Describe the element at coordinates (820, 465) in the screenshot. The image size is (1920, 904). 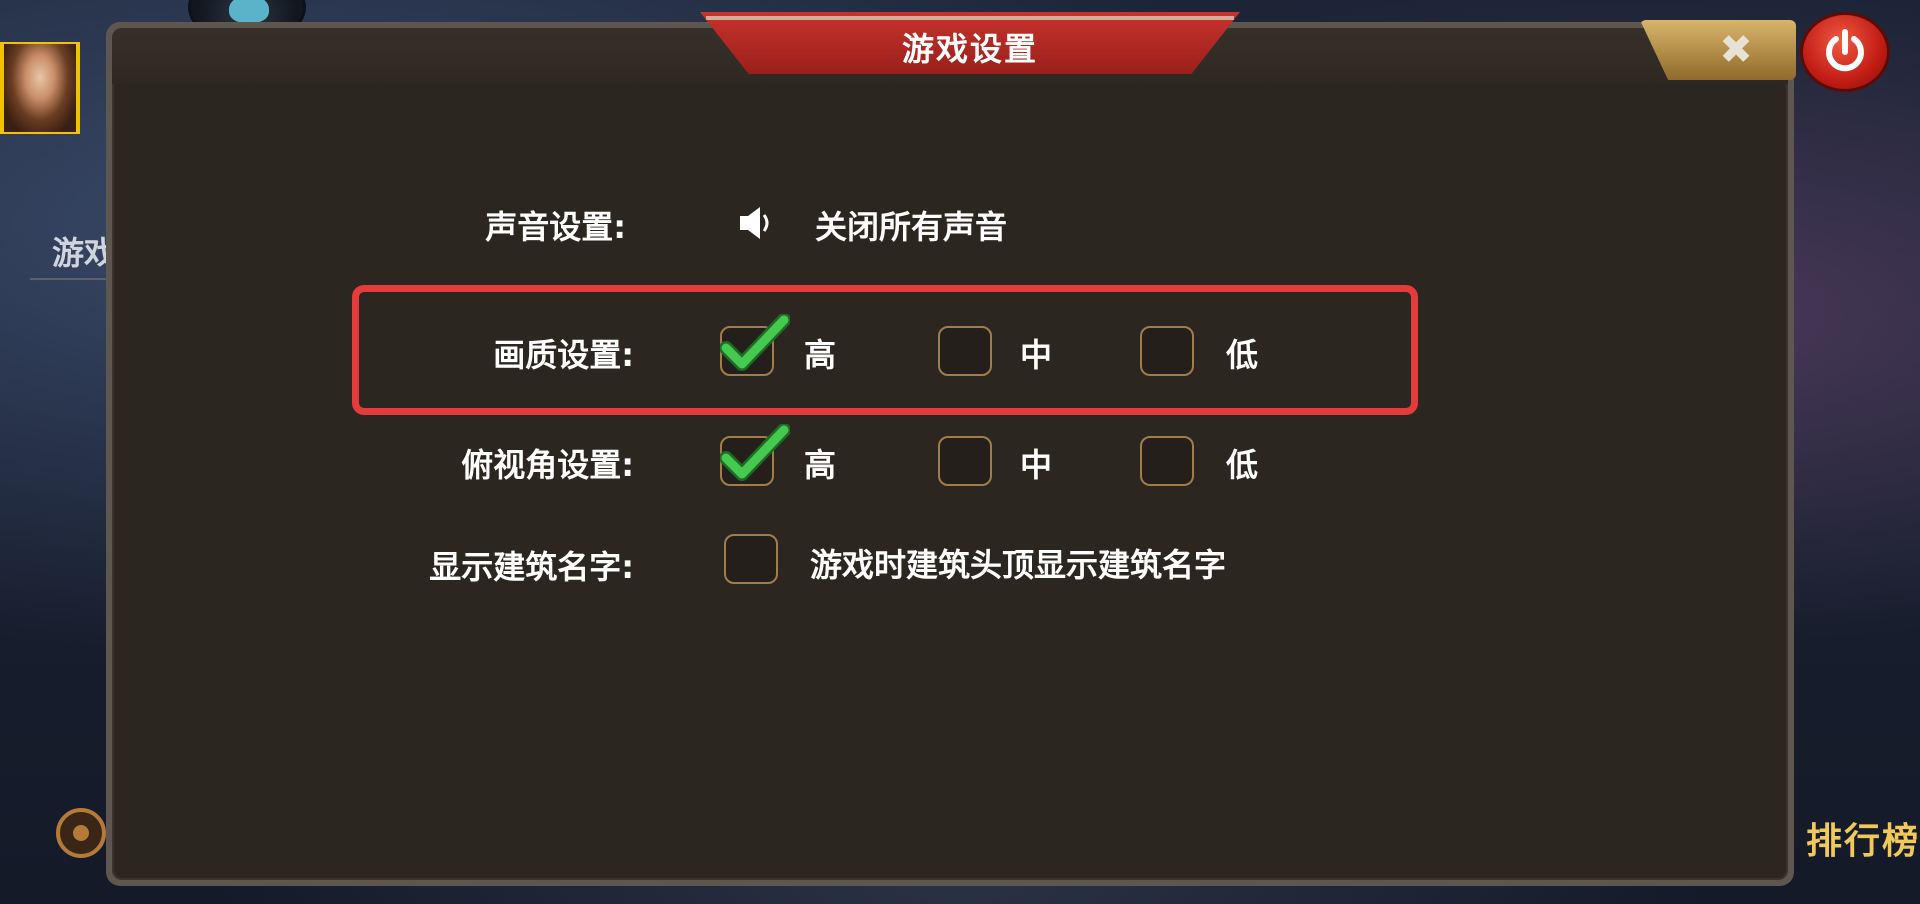
I see `view-angle-high-label: 高` at that location.